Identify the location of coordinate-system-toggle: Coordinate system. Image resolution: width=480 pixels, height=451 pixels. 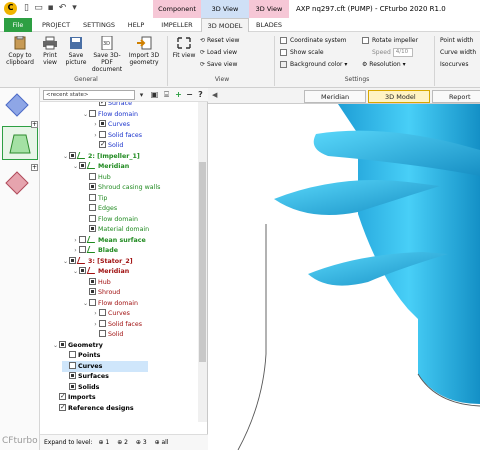
(313, 40).